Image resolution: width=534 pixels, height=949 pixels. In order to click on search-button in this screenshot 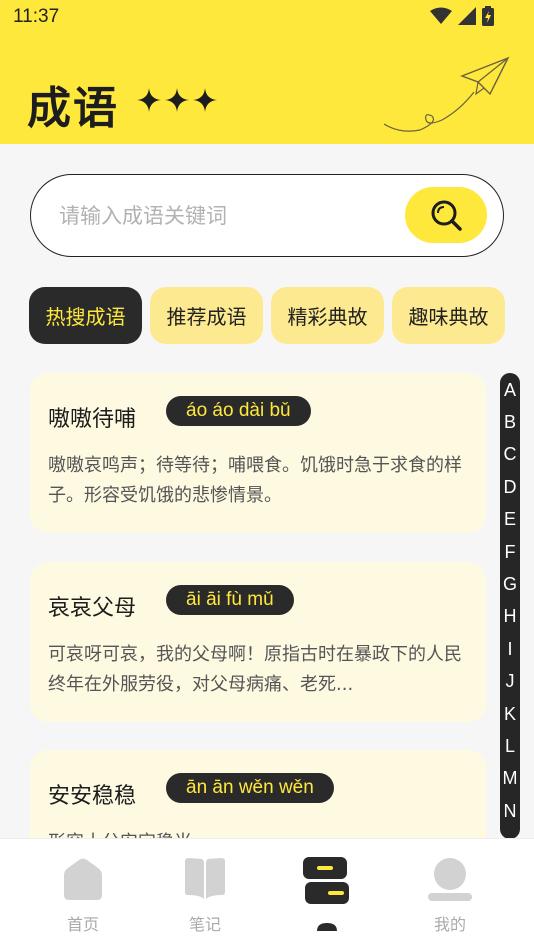, I will do `click(446, 215)`.